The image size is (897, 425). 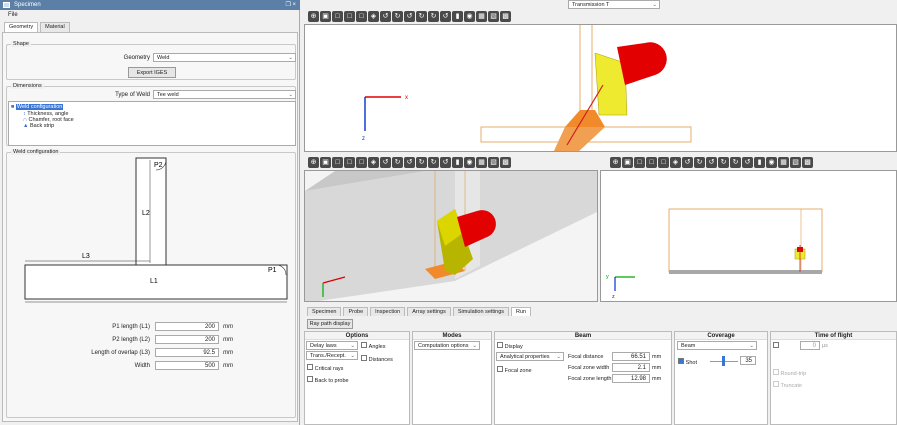 I want to click on tof-checkbox, so click(x=776, y=346).